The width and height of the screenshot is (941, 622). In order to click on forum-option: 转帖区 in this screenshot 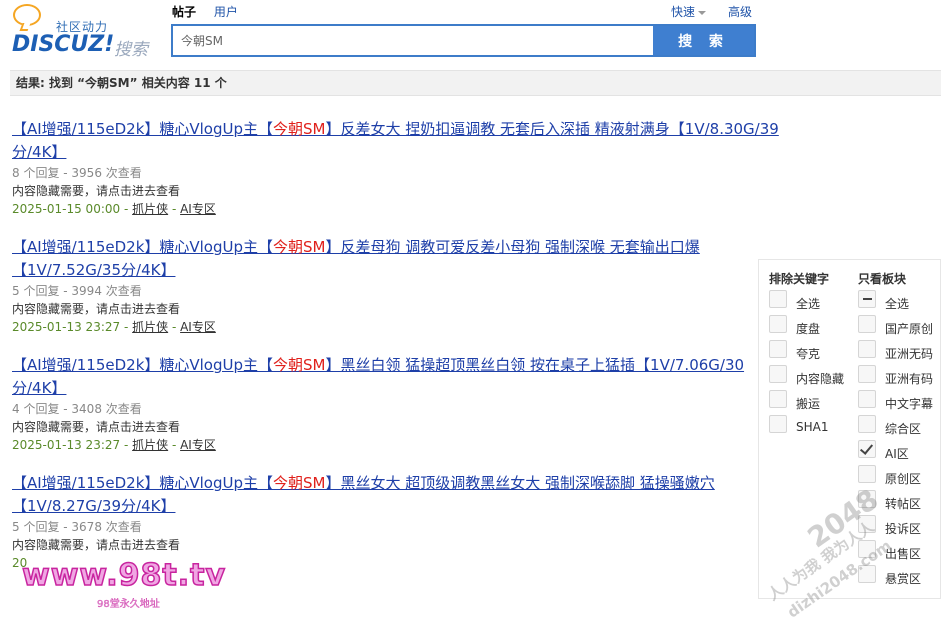, I will do `click(899, 502)`.